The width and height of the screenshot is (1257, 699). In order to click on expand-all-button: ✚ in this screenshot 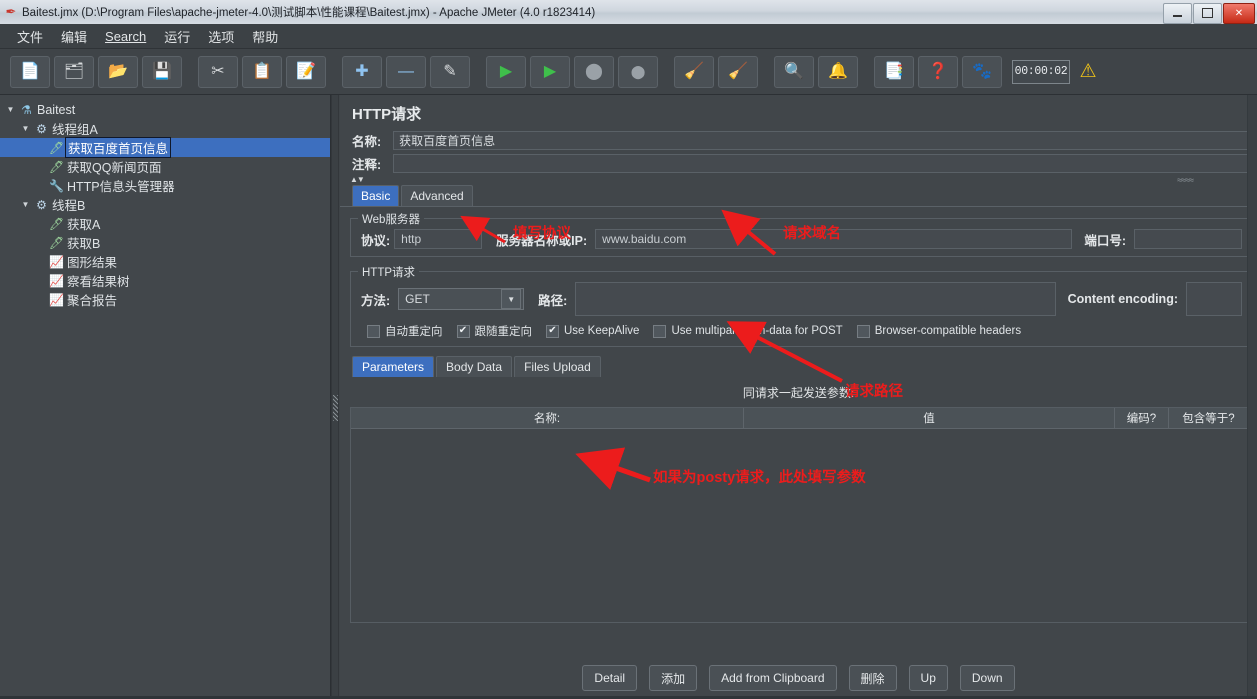, I will do `click(362, 71)`.